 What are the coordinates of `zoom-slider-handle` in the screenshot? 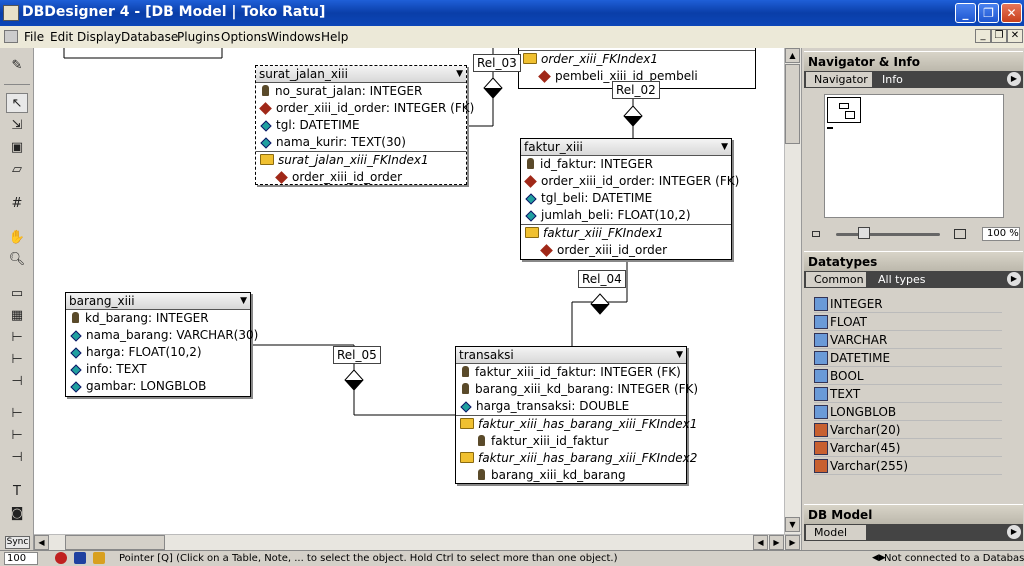 It's located at (864, 233).